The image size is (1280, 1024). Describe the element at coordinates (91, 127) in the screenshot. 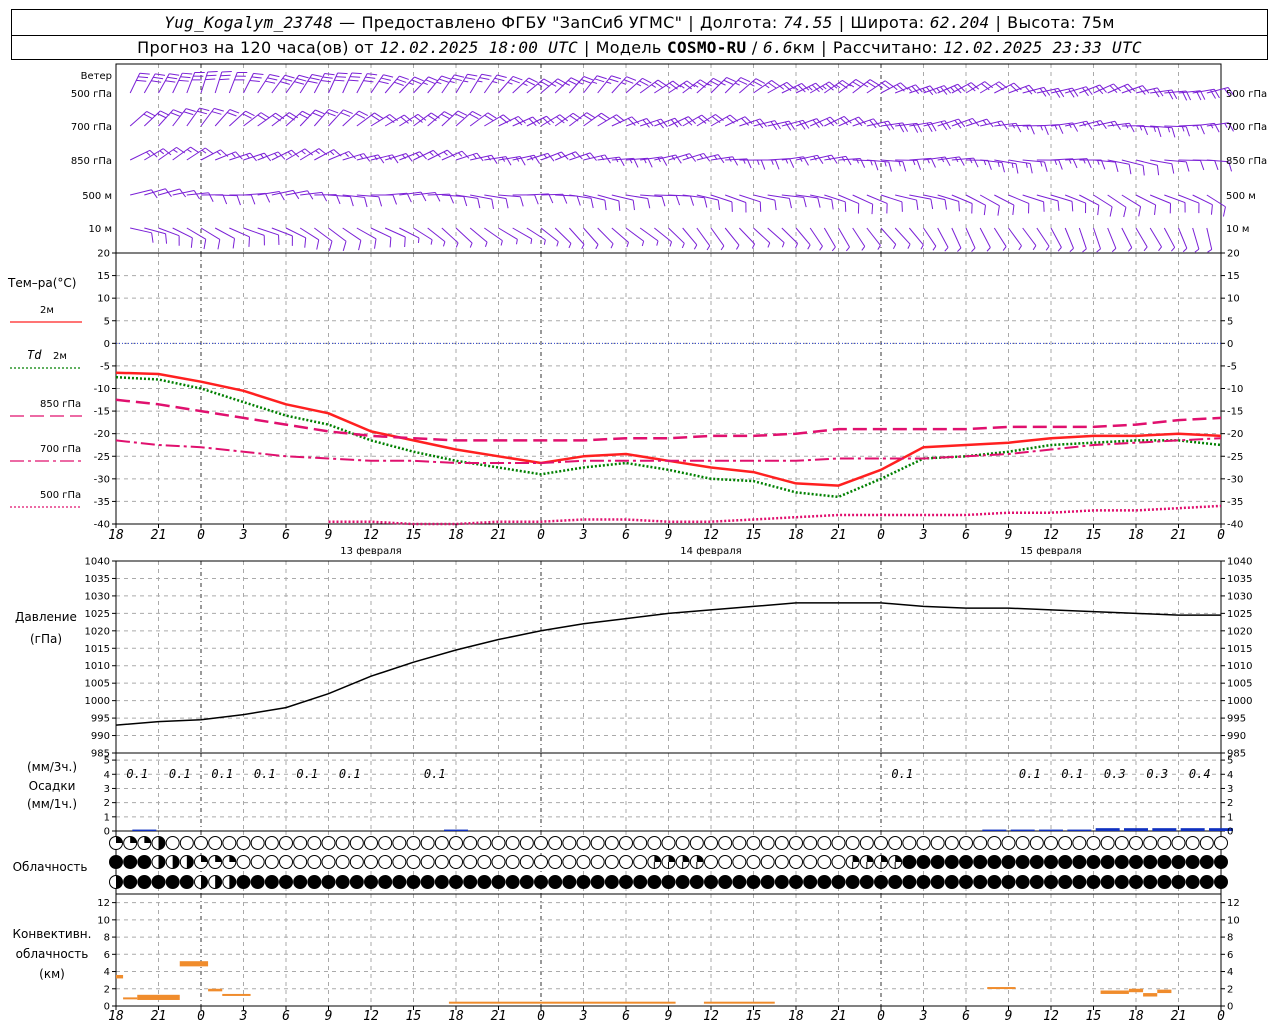

I see `wind-level-left: 700 гПа` at that location.